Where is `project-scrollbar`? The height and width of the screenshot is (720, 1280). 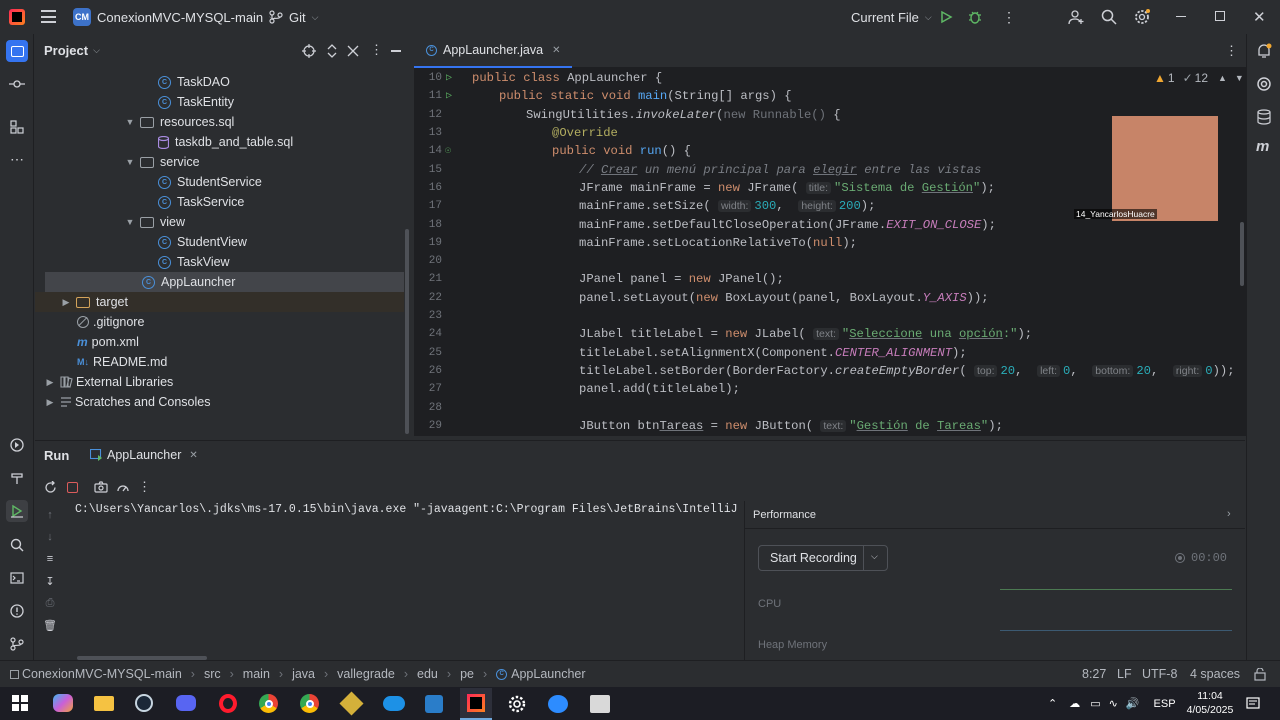 project-scrollbar is located at coordinates (407, 331).